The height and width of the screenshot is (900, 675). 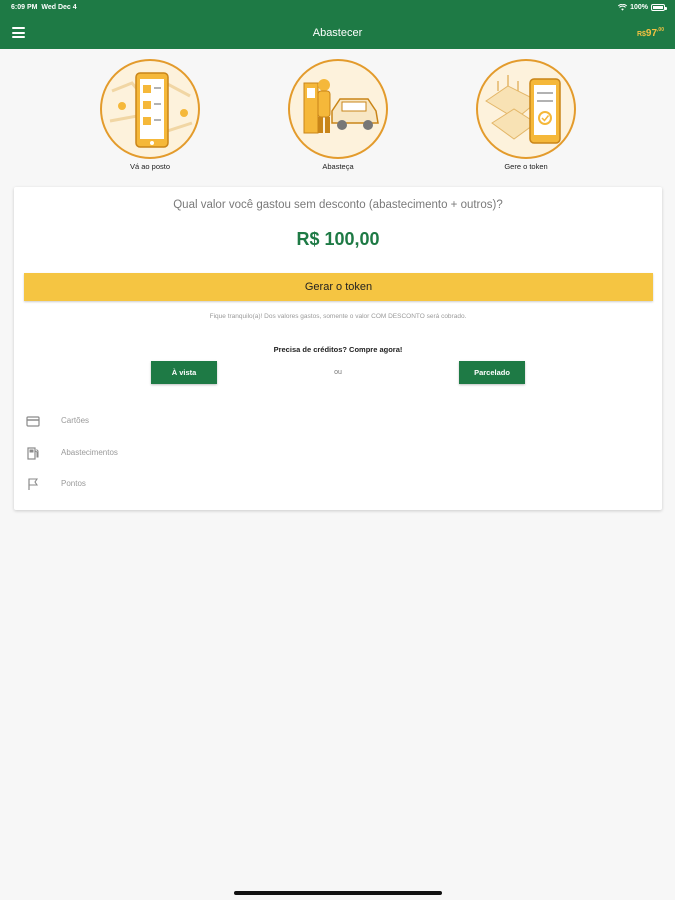 What do you see at coordinates (338, 372) in the screenshot?
I see `or-separator: ou` at bounding box center [338, 372].